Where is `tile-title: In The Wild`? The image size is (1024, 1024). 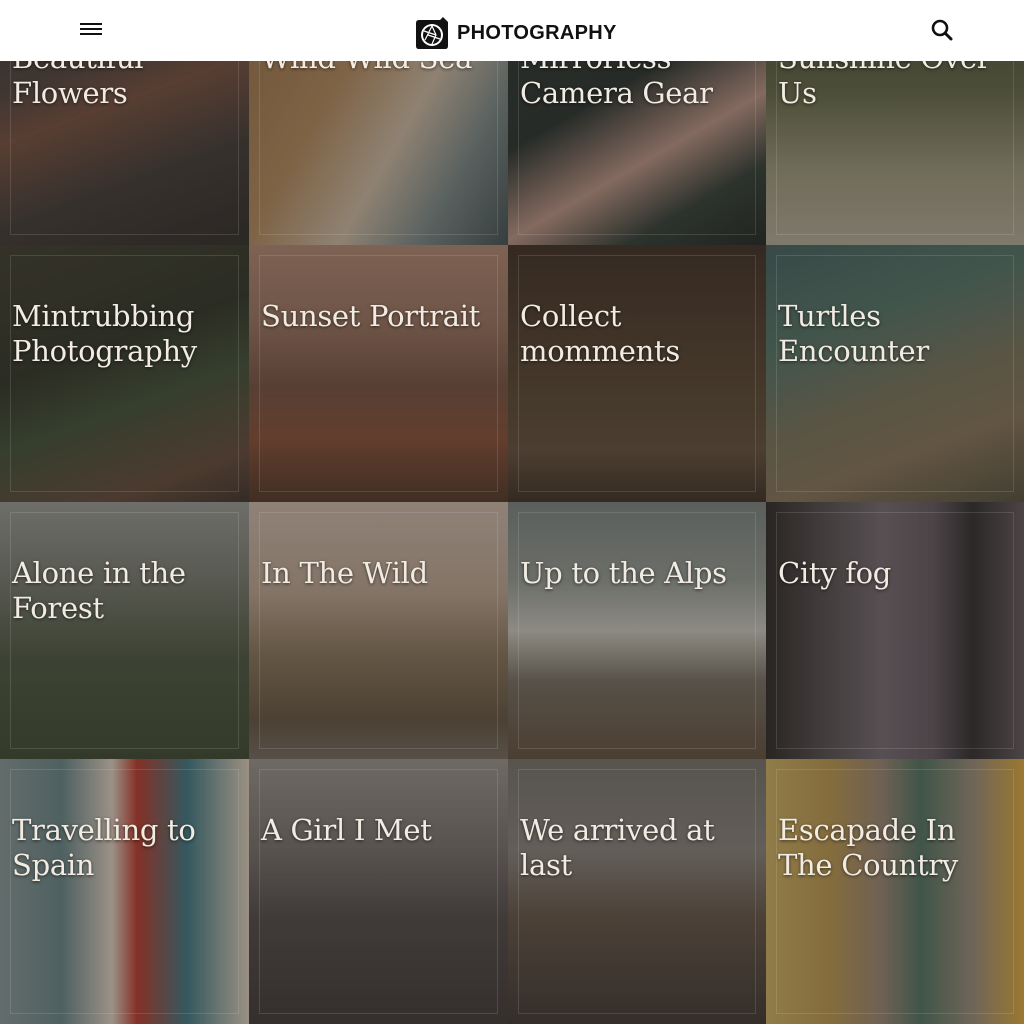 tile-title: In The Wild is located at coordinates (344, 573).